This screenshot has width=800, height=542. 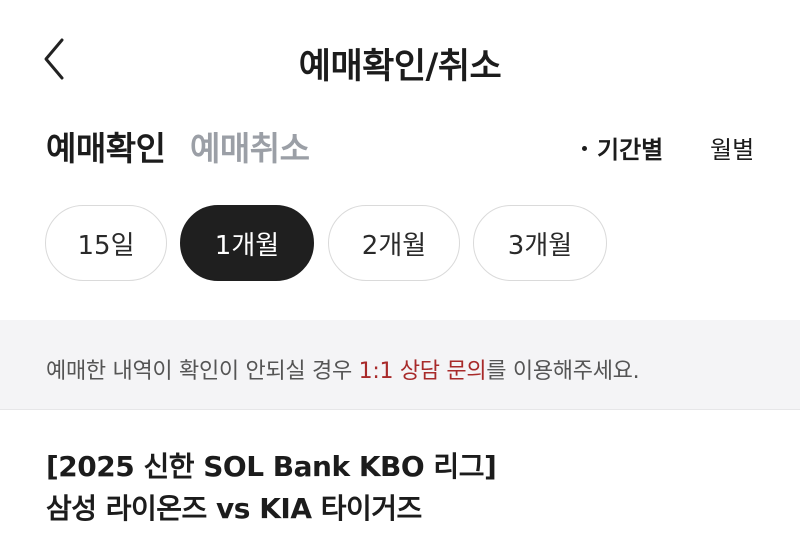 What do you see at coordinates (106, 243) in the screenshot?
I see `period-15days-button: 15일` at bounding box center [106, 243].